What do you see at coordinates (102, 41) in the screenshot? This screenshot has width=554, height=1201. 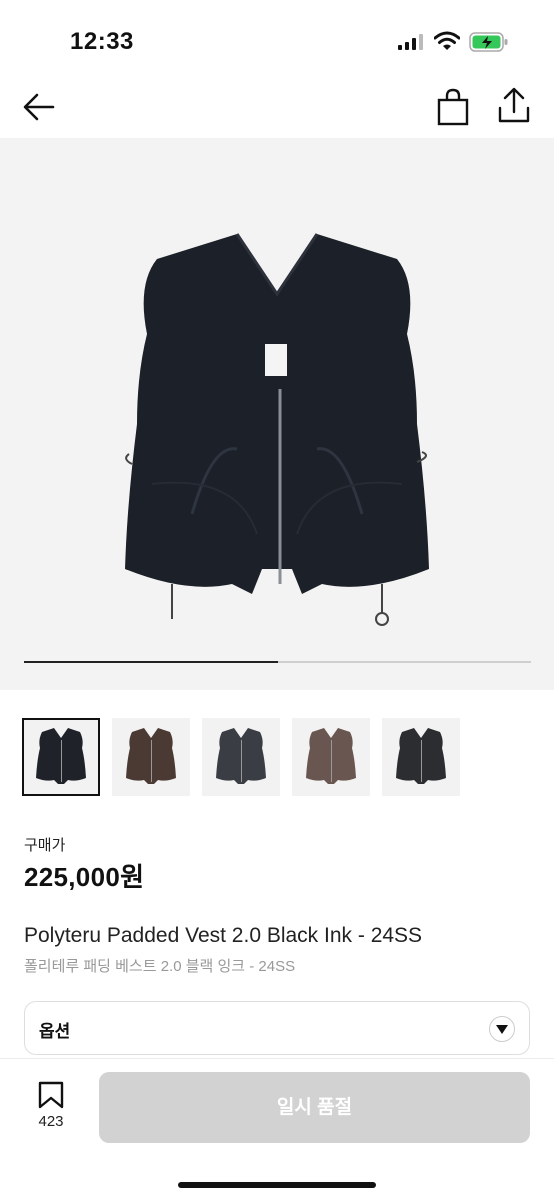 I see `status-time: 12:33` at bounding box center [102, 41].